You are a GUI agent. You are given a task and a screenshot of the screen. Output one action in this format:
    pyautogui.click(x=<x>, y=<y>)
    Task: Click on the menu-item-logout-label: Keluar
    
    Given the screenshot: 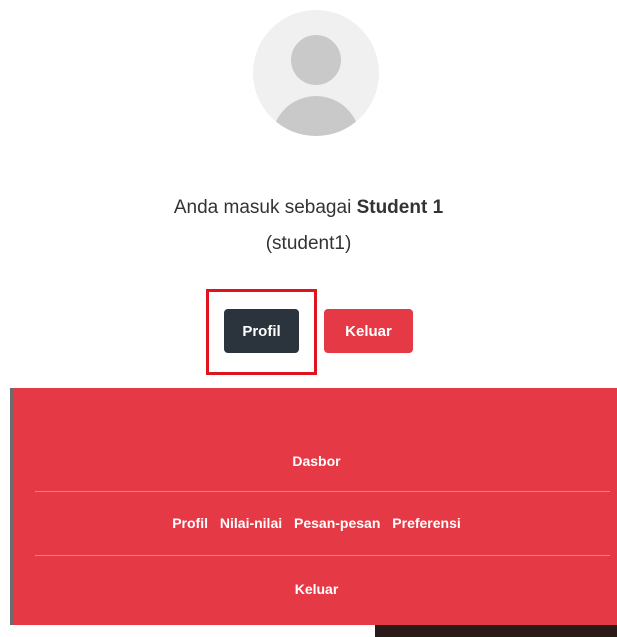 What is the action you would take?
    pyautogui.click(x=316, y=589)
    